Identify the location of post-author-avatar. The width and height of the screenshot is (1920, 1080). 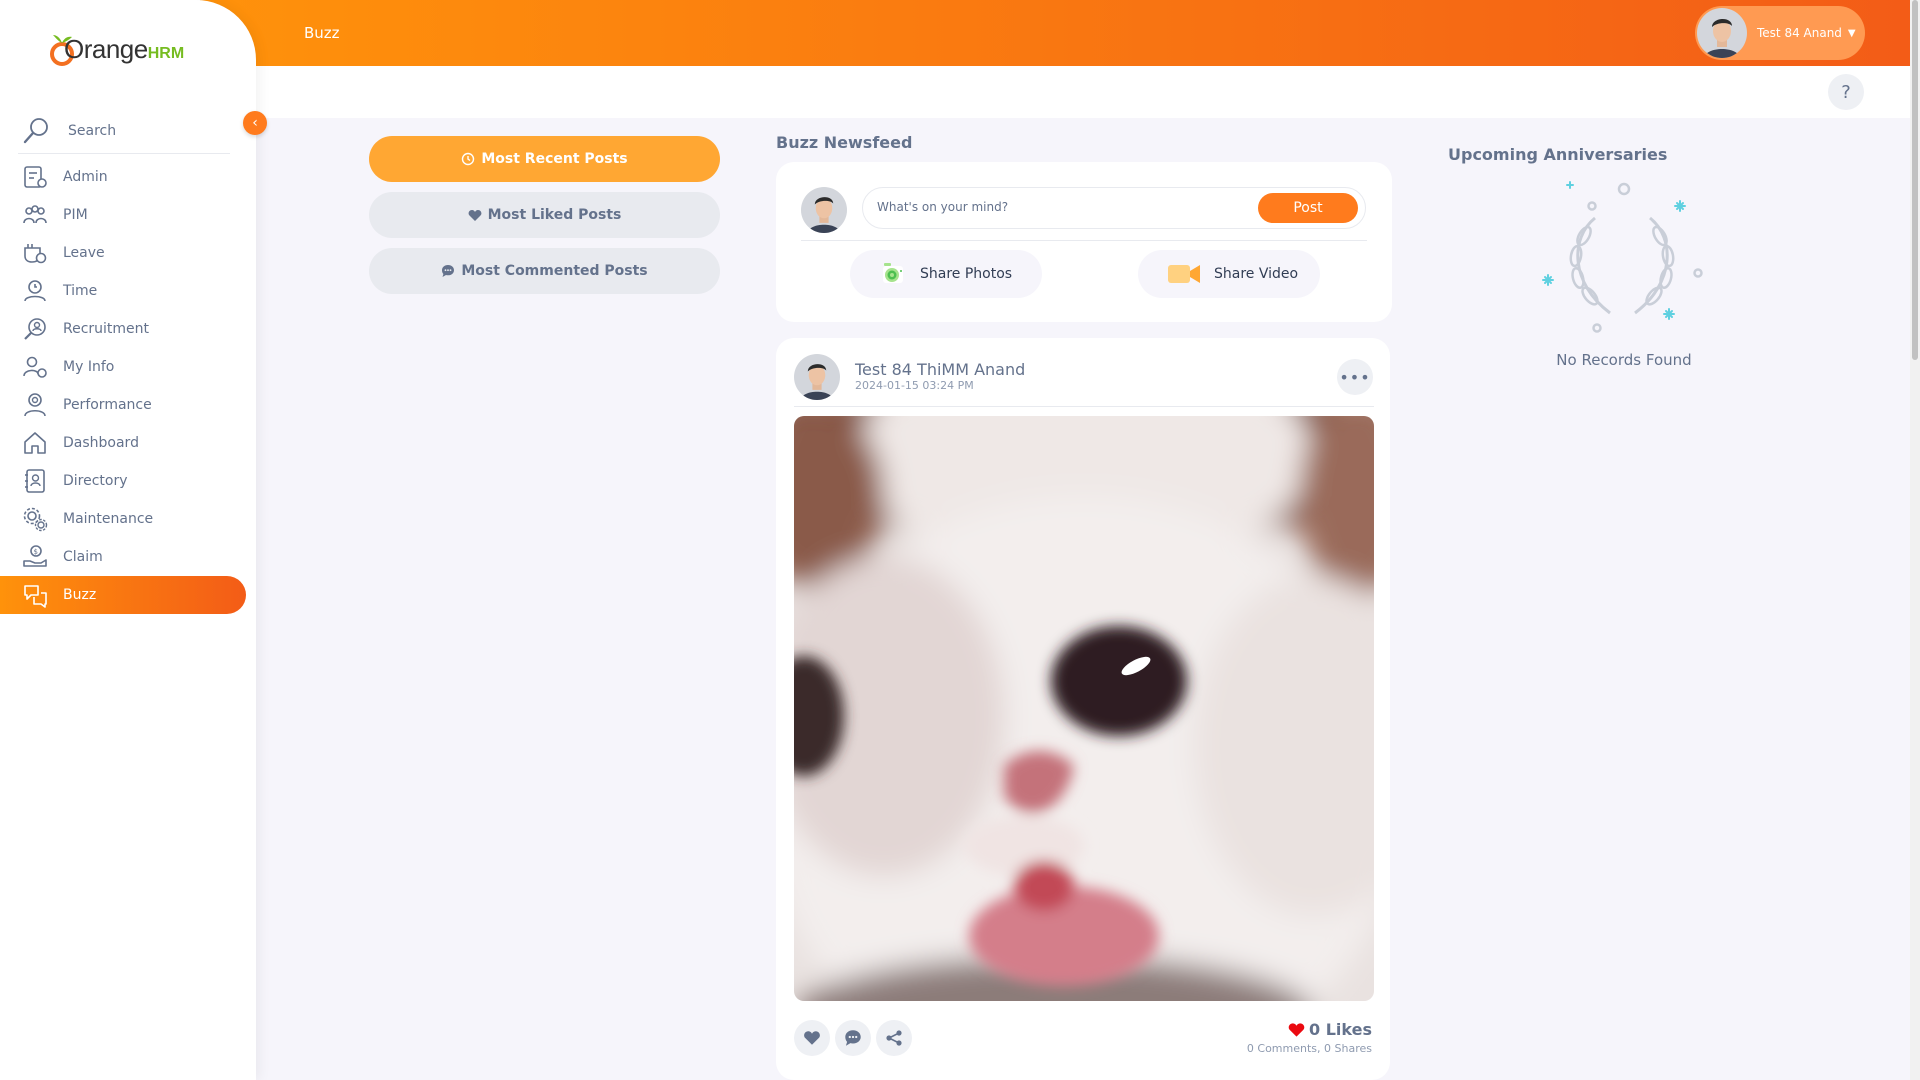
(817, 377).